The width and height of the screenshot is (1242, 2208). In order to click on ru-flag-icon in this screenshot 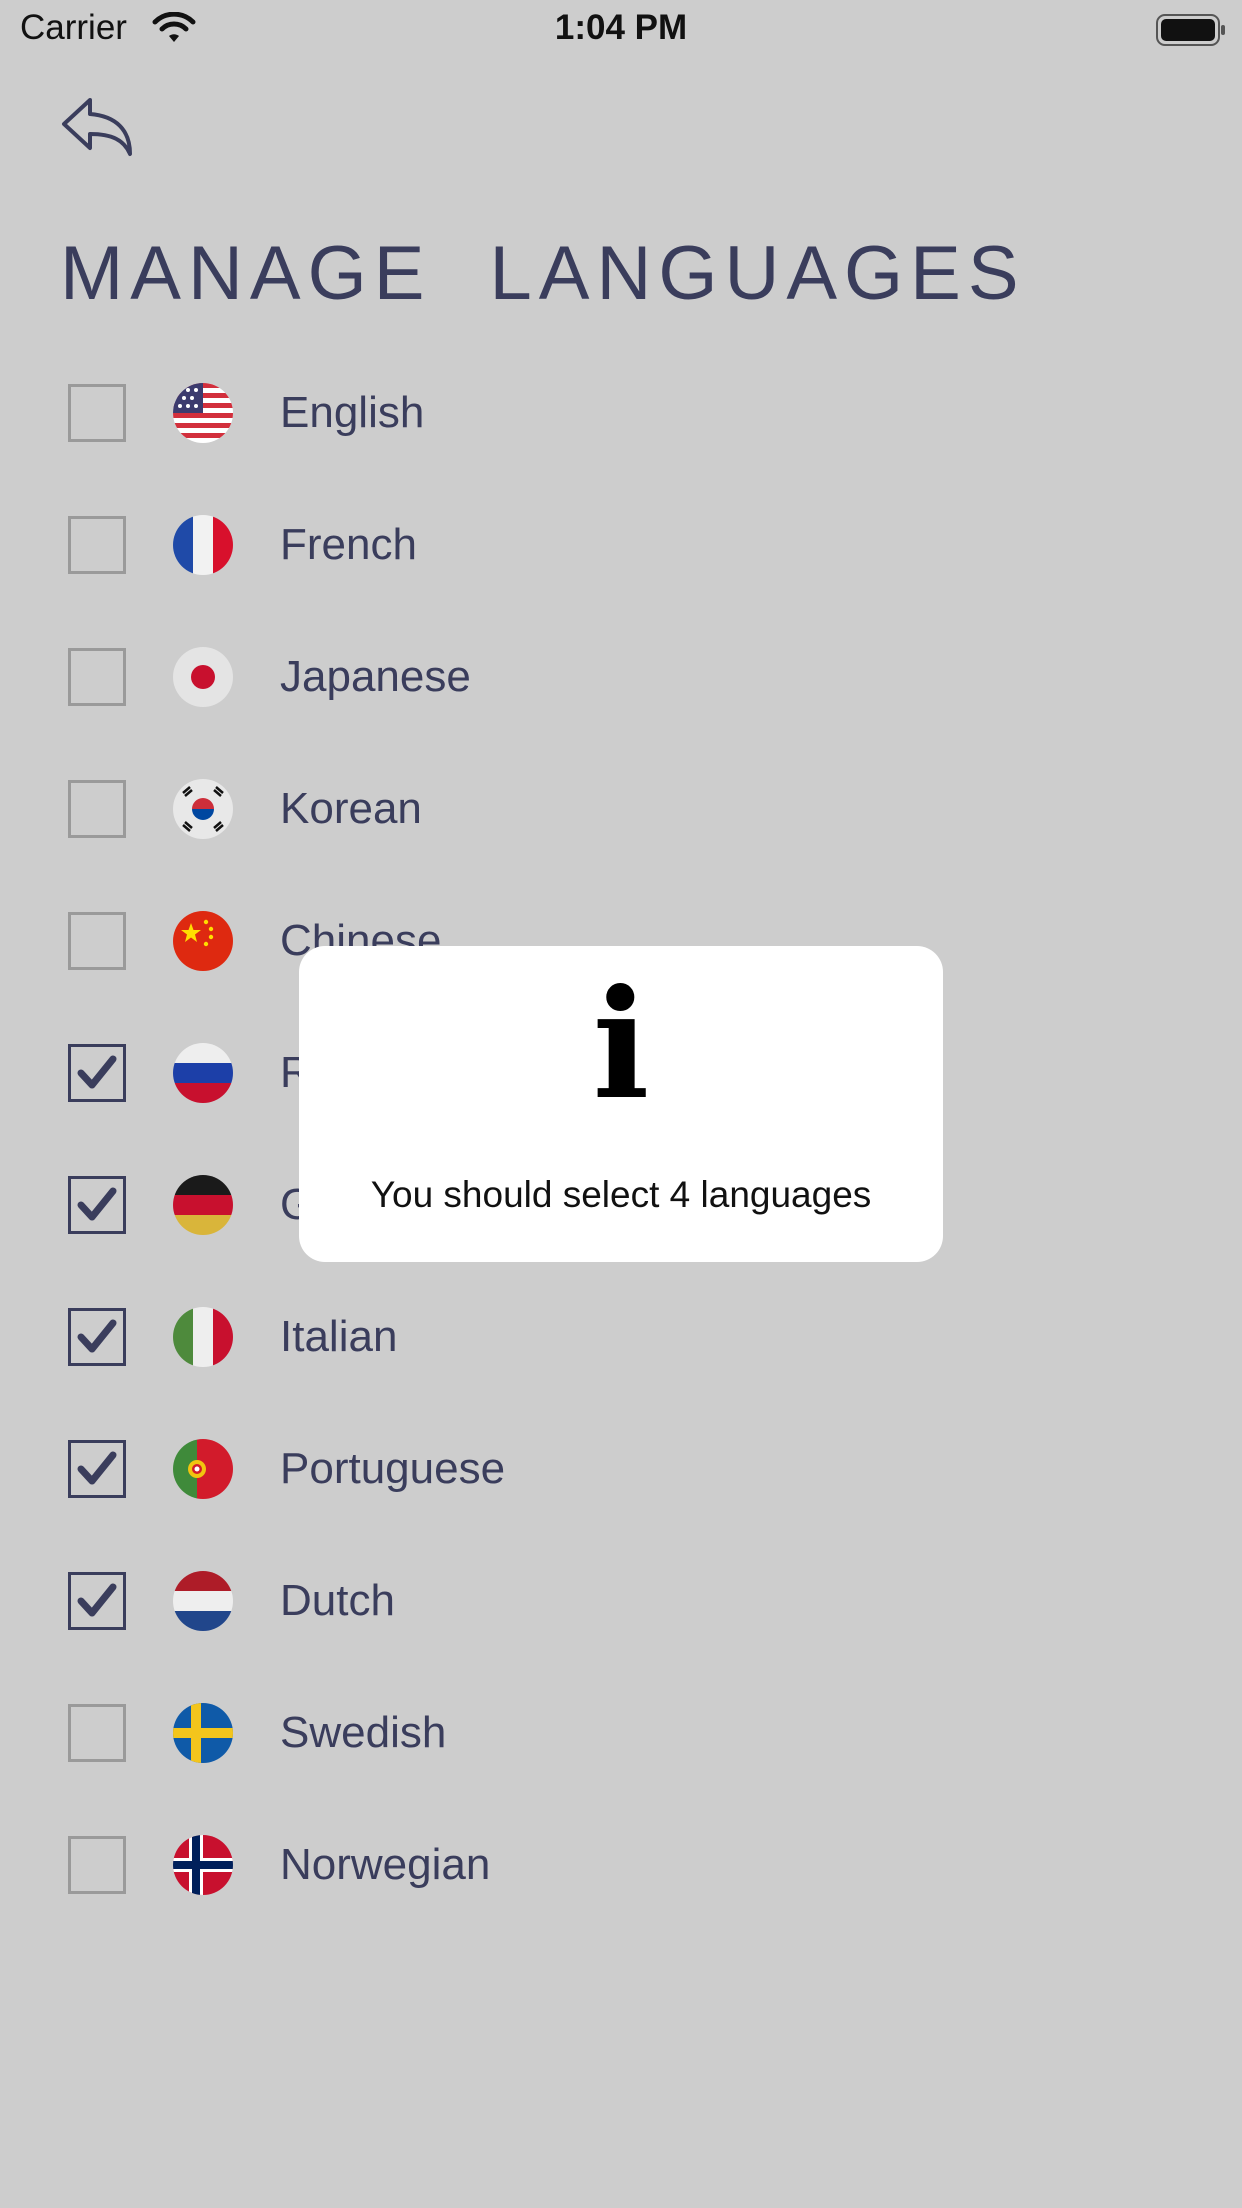, I will do `click(203, 1073)`.